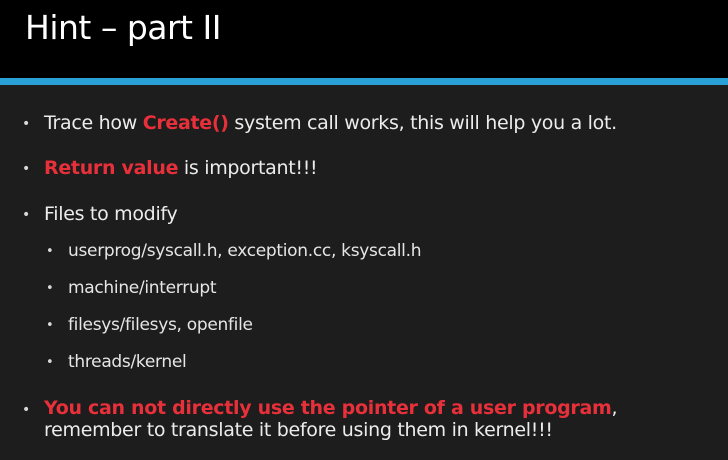  I want to click on highlight-text: Return value, so click(111, 168).